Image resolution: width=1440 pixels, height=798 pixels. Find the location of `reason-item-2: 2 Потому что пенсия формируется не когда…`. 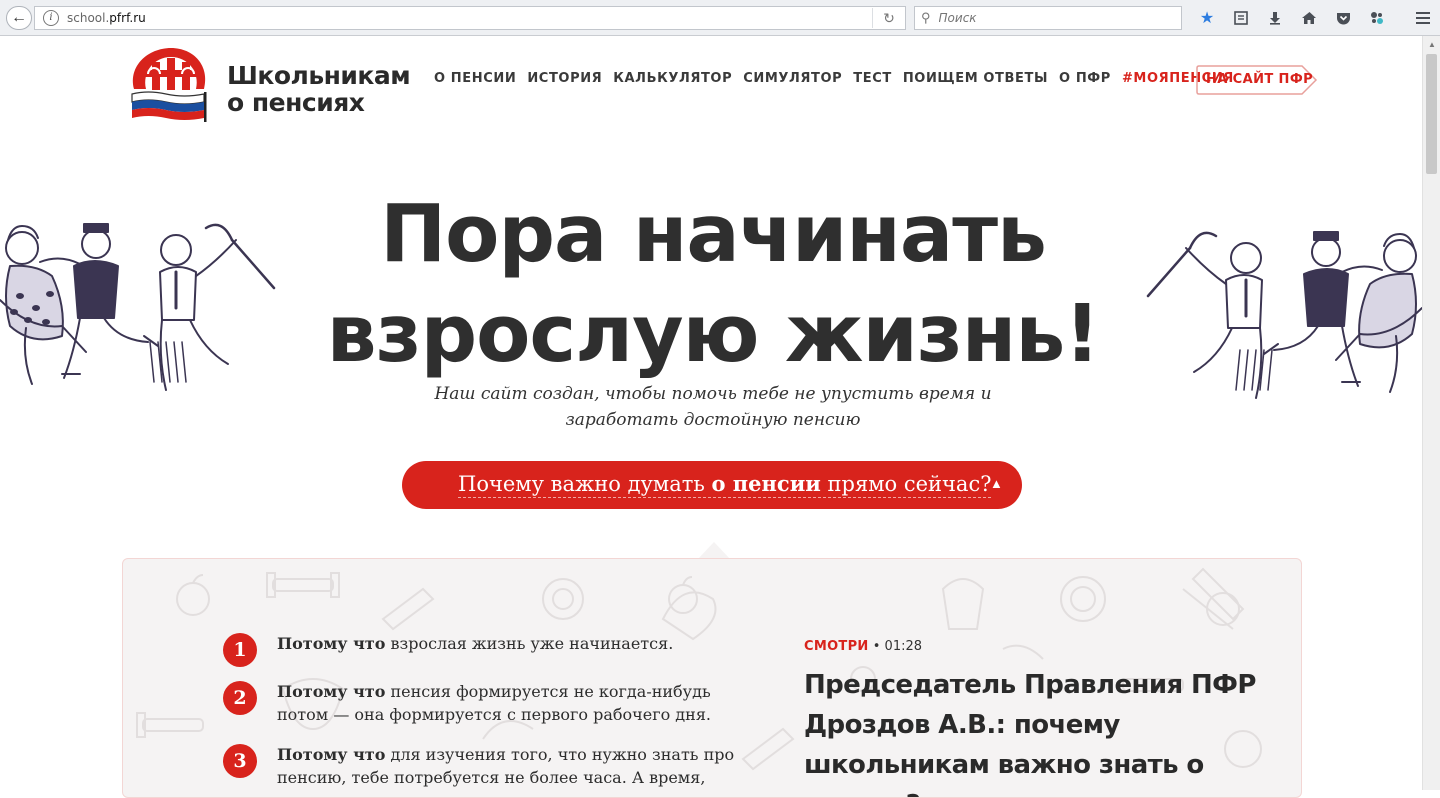

reason-item-2: 2 Потому что пенсия формируется не когда… is located at coordinates (490, 703).